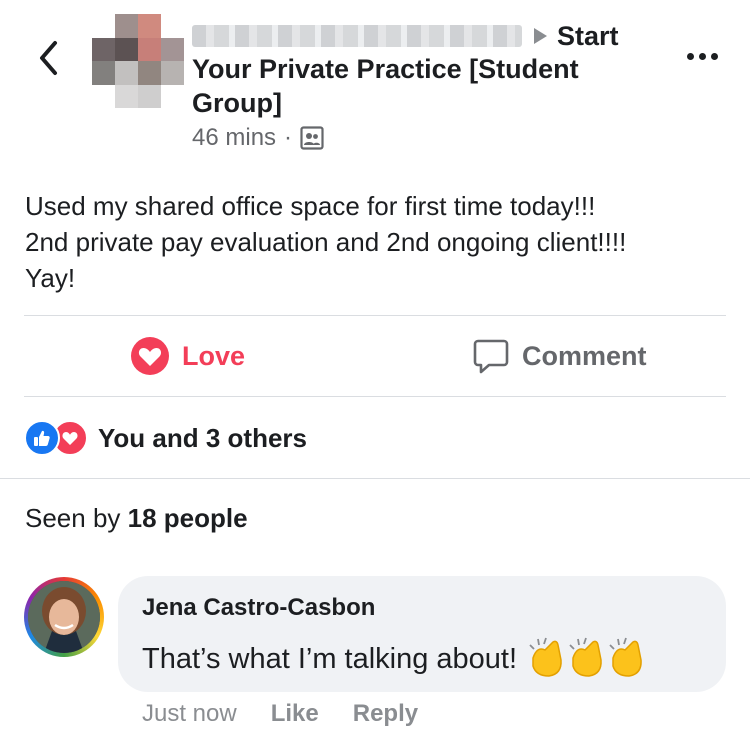 This screenshot has width=750, height=756. Describe the element at coordinates (150, 356) in the screenshot. I see `love-icon` at that location.